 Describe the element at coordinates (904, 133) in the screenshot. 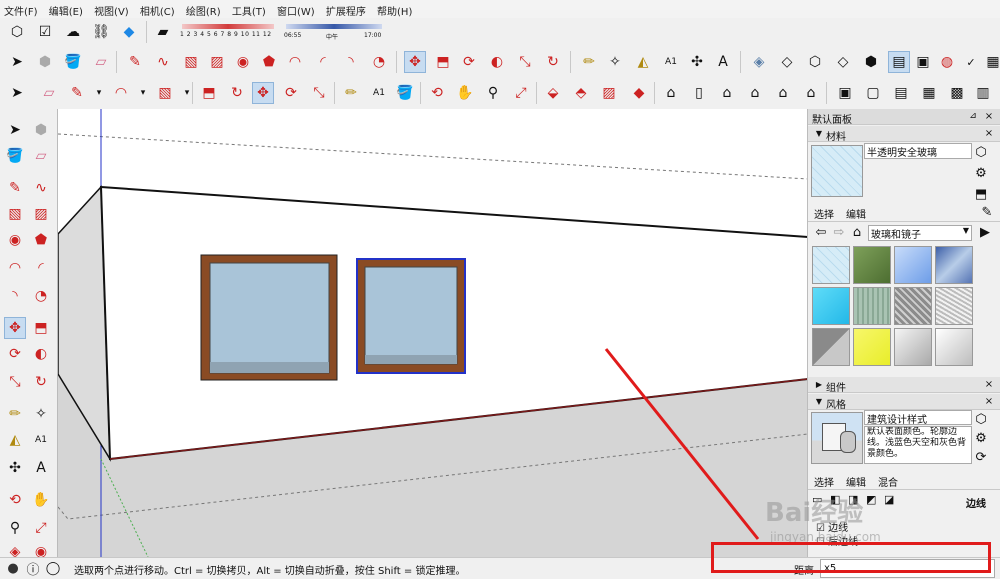

I see `materials-header: ▼ 材料 ×` at that location.